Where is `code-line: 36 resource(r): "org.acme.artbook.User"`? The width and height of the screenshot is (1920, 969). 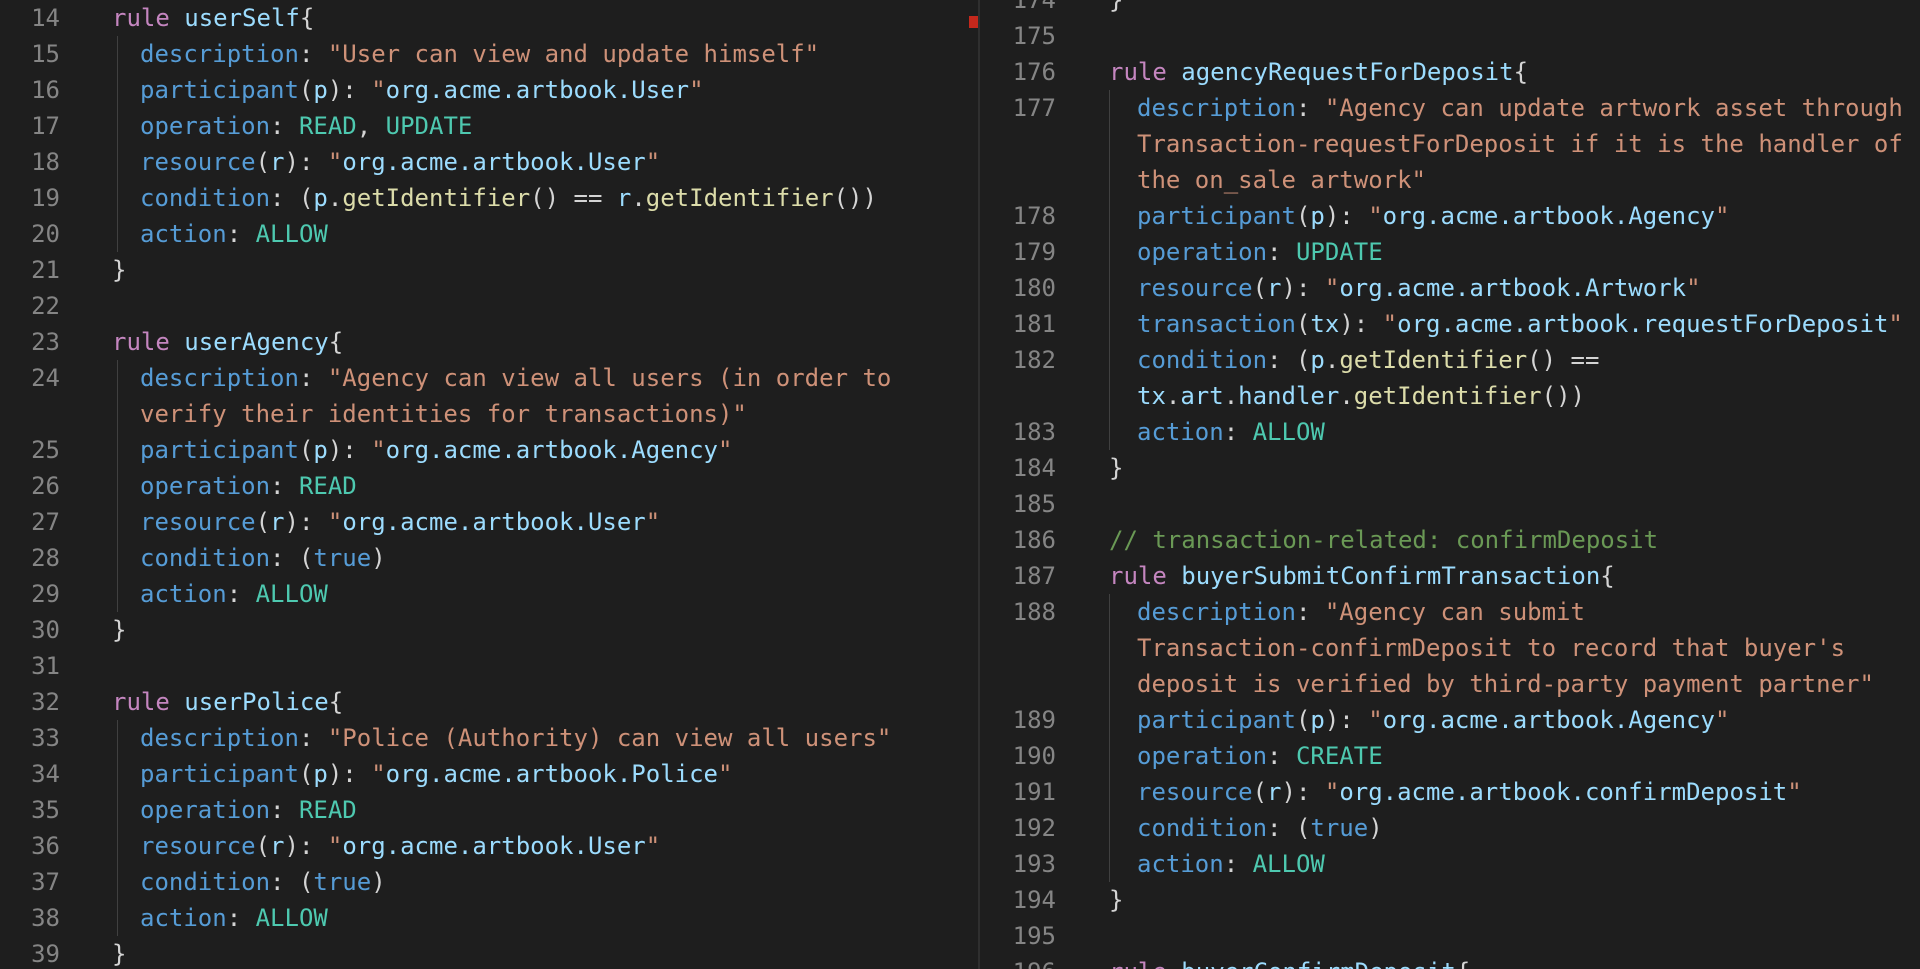
code-line: 36 resource(r): "org.acme.artbook.User" is located at coordinates (475, 846).